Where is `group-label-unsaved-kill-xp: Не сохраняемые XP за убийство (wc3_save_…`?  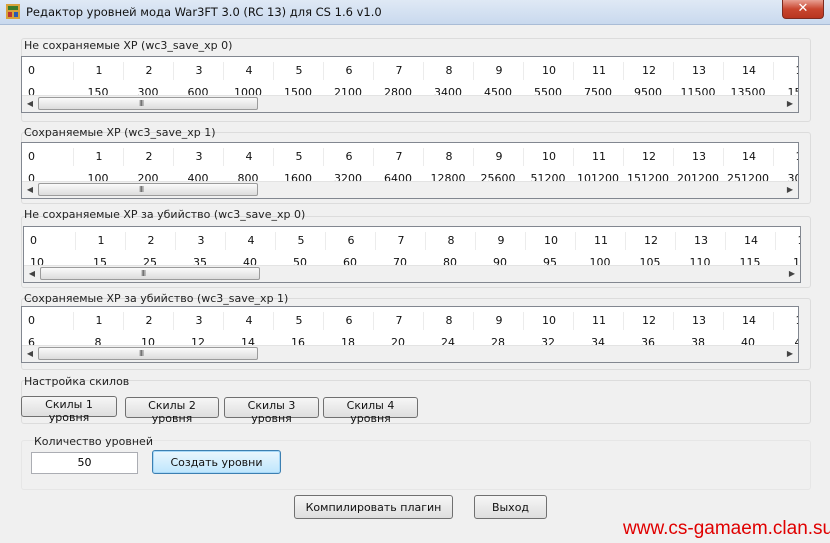 group-label-unsaved-kill-xp: Не сохраняемые XP за убийство (wc3_save_… is located at coordinates (165, 214).